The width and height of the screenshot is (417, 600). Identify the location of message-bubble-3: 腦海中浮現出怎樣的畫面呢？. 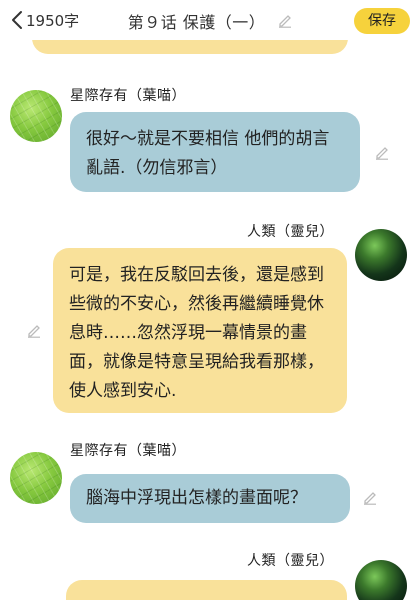
(210, 498).